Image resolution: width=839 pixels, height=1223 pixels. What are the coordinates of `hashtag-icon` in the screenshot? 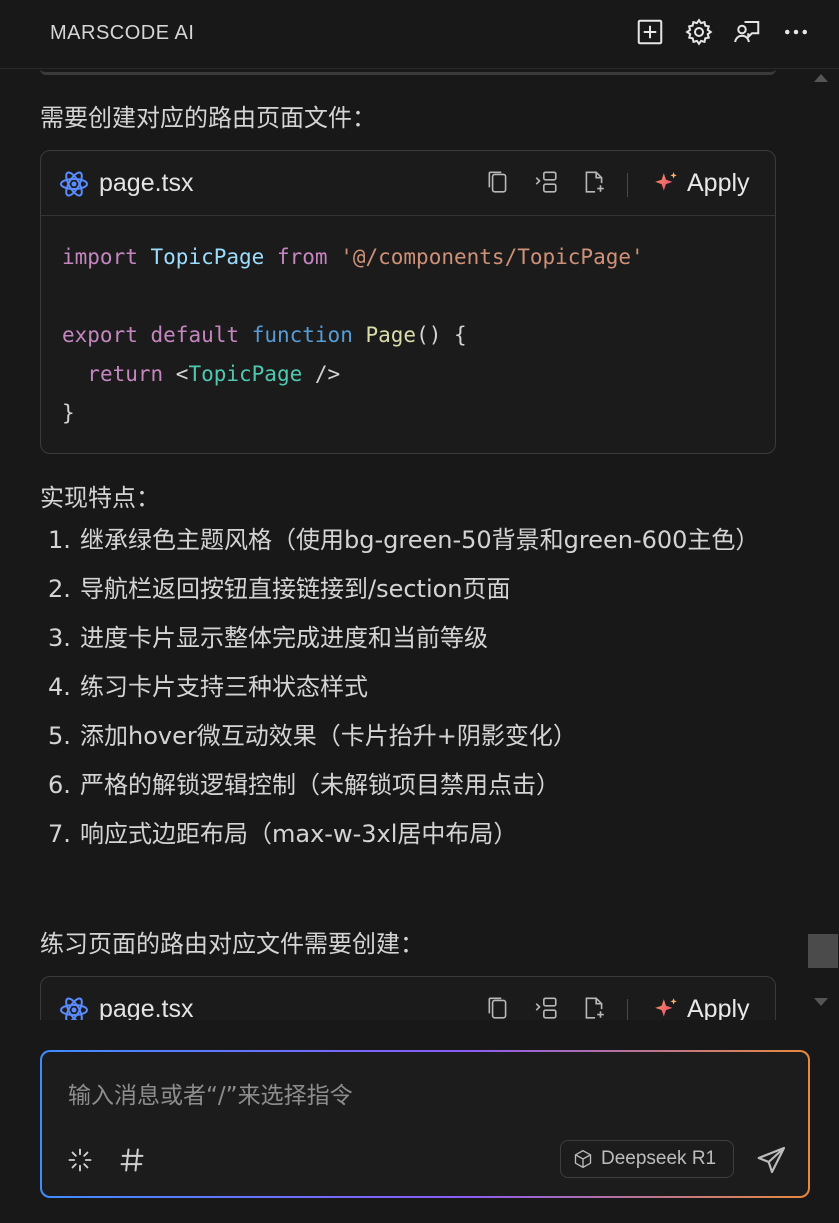 It's located at (133, 1161).